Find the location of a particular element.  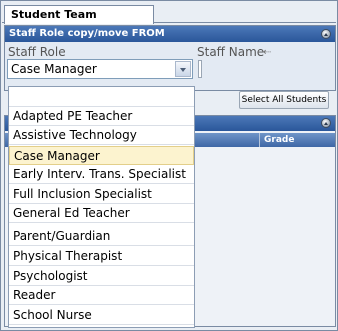

dropdown-option: Early Interv. Trans. Specialist is located at coordinates (101, 174).